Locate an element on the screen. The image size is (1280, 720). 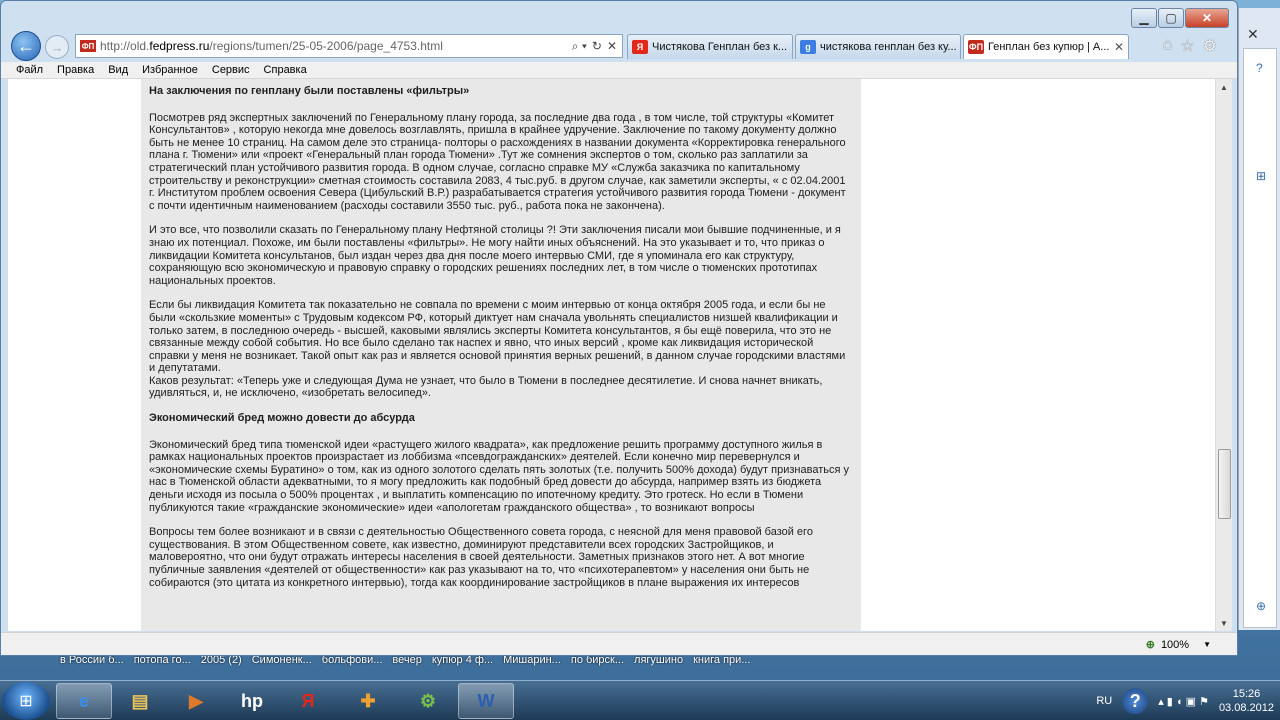
bg-add-icon: ⊕ is located at coordinates (1261, 606).